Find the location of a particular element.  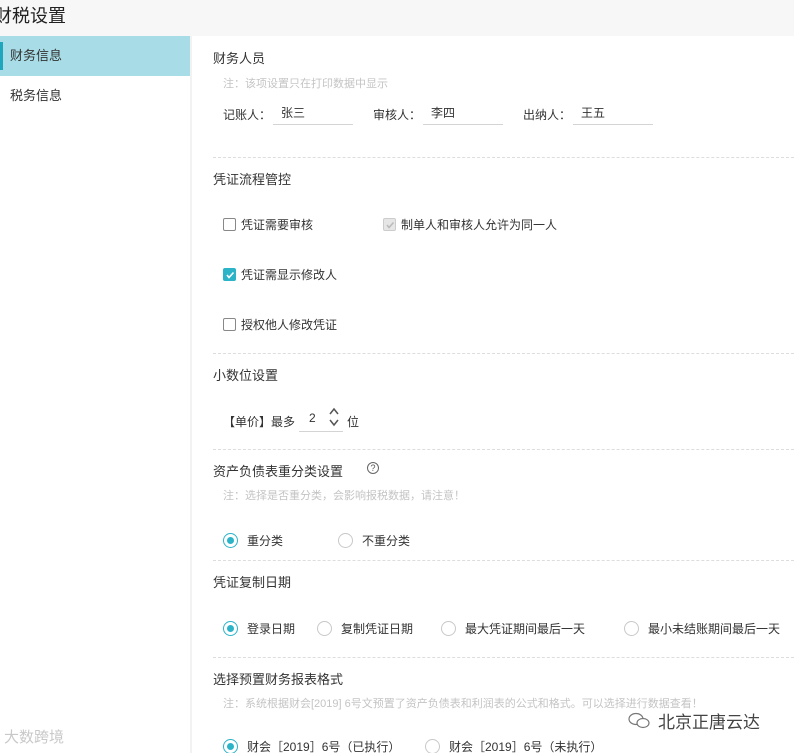

reviewer-input is located at coordinates (463, 113).